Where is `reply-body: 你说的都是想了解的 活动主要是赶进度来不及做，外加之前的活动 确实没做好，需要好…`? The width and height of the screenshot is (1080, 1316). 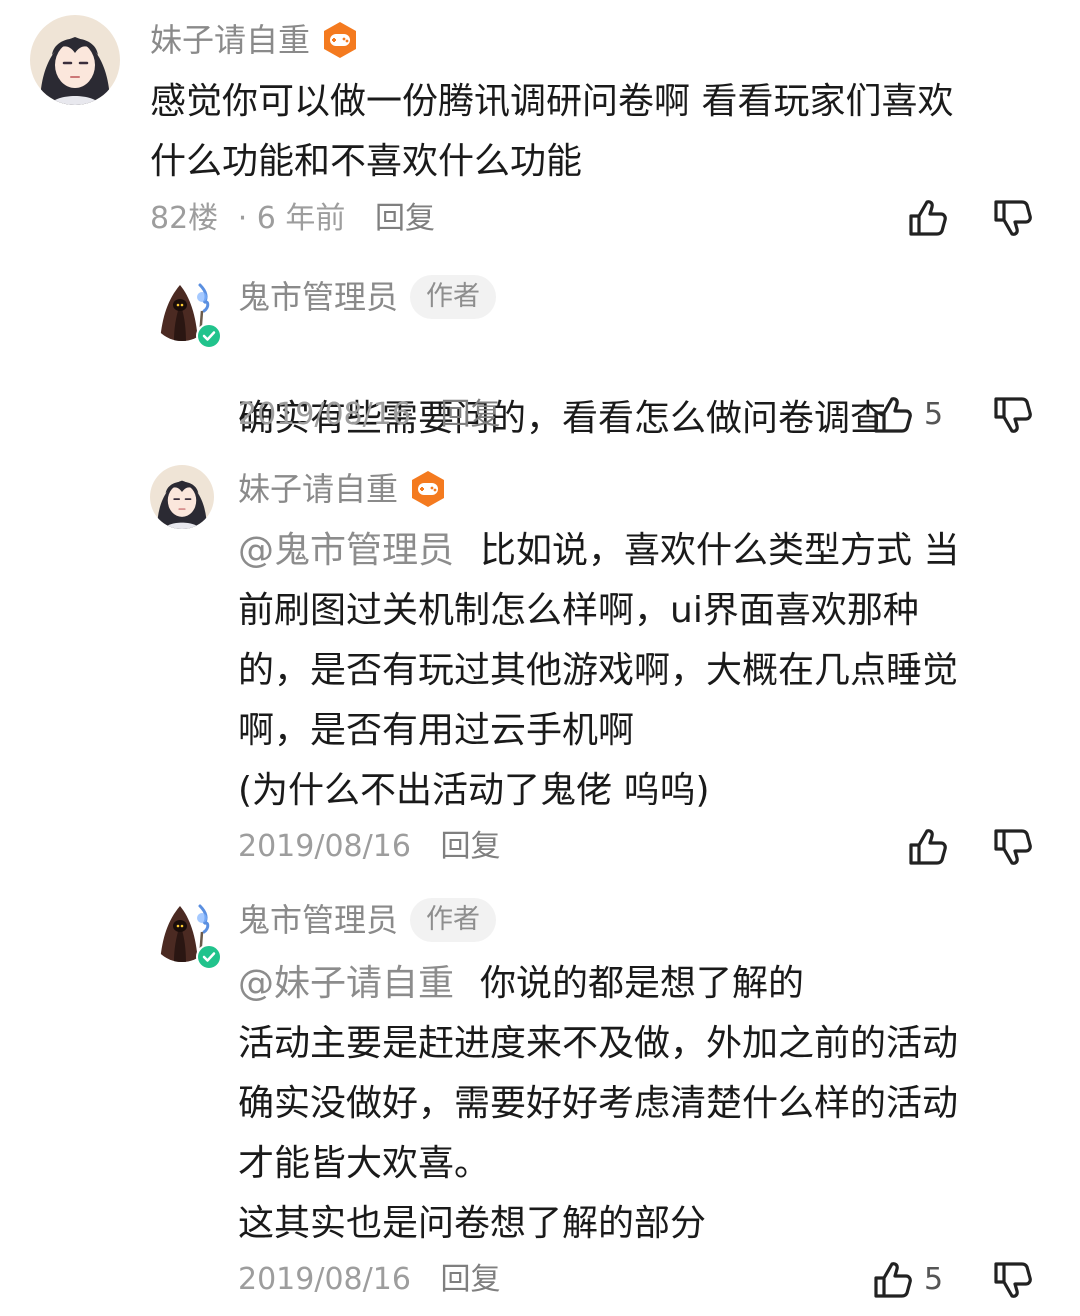
reply-body: 你说的都是想了解的 活动主要是赶进度来不及做，外加之前的活动 确实没做好，需要好… is located at coordinates (598, 1103).